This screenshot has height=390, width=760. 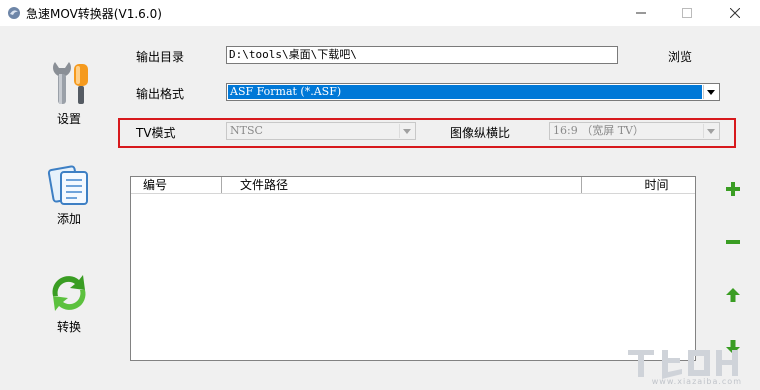 I want to click on plus-icon, so click(x=733, y=189).